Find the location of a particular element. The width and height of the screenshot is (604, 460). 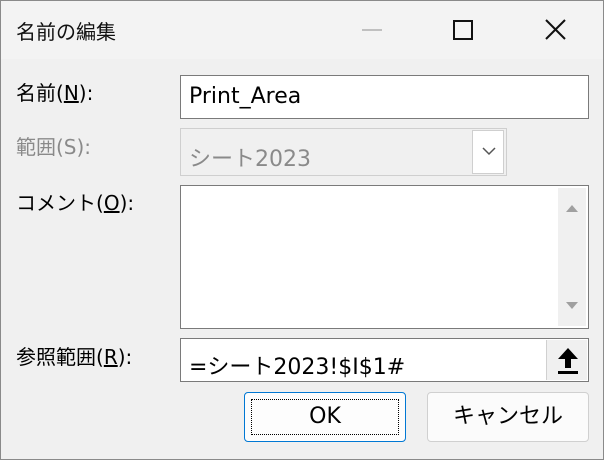

cancel-button: キャンセル is located at coordinates (508, 417).